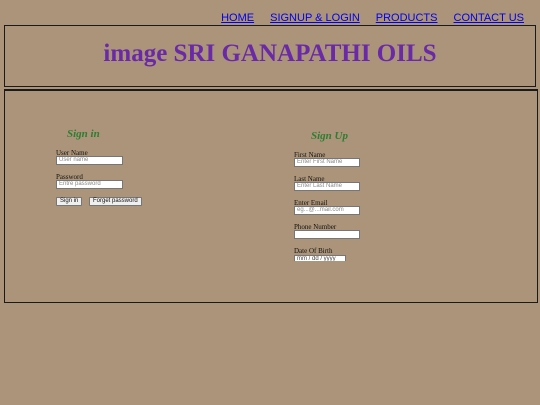 The image size is (540, 405). What do you see at coordinates (313, 251) in the screenshot?
I see `dob-label: Date Of Birth` at bounding box center [313, 251].